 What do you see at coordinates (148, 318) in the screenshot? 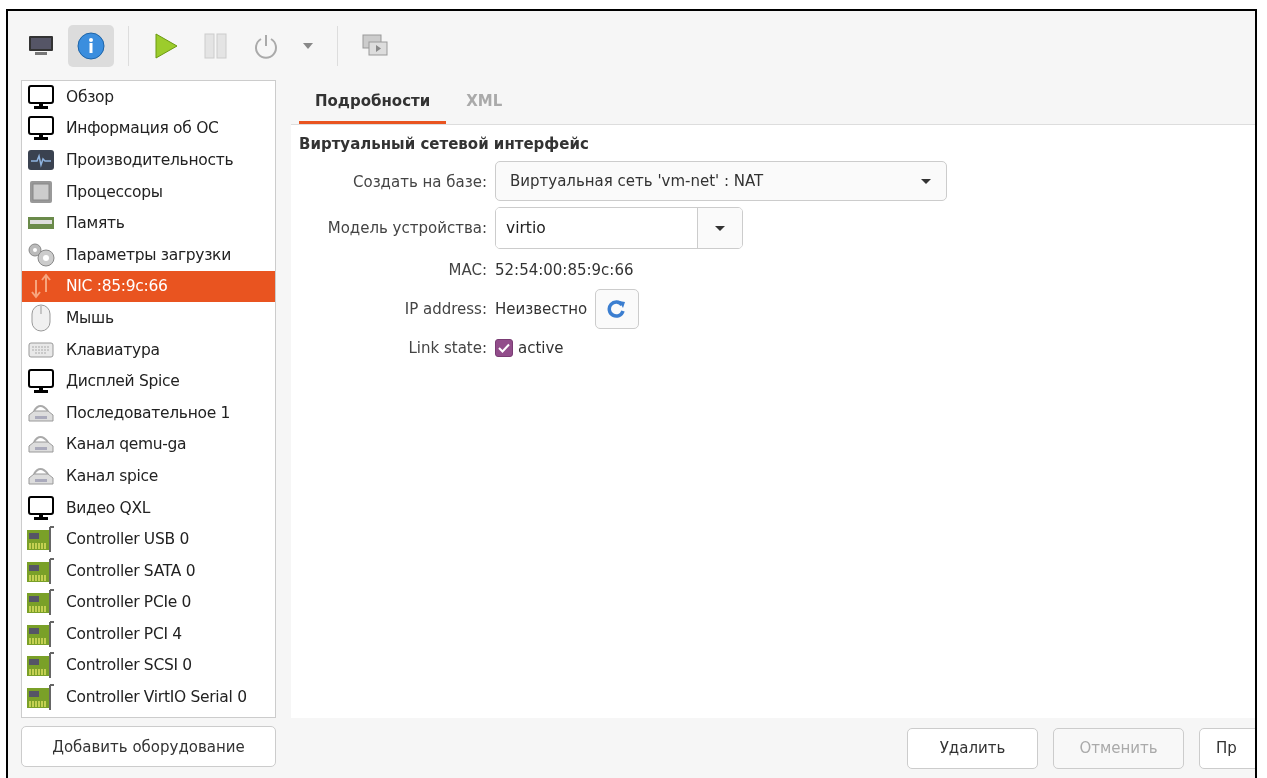
I see `hardware-item: Мышь` at bounding box center [148, 318].